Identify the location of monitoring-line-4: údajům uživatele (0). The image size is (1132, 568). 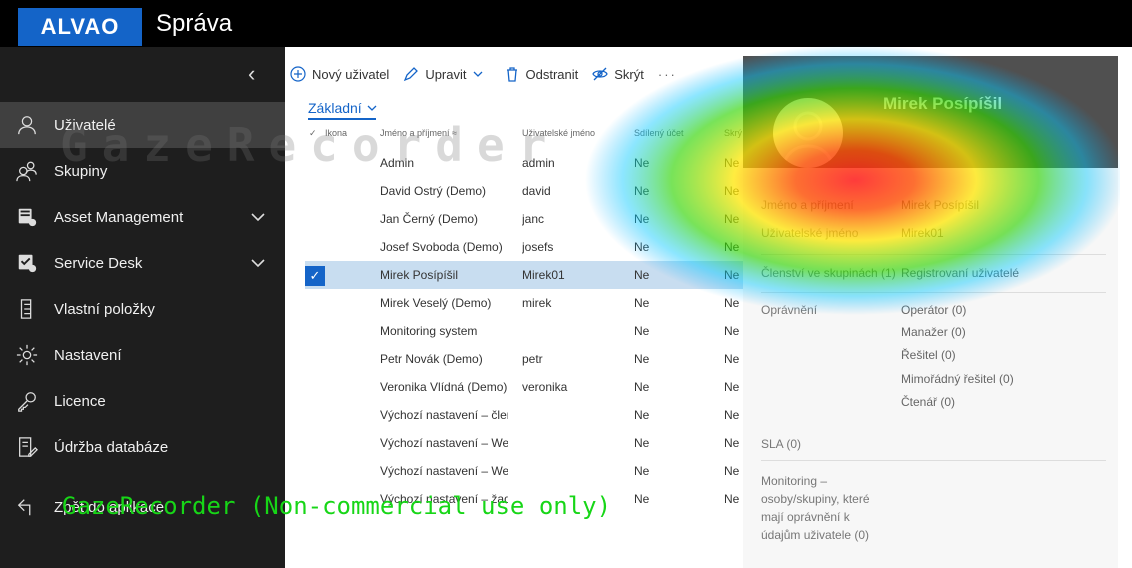
(815, 535).